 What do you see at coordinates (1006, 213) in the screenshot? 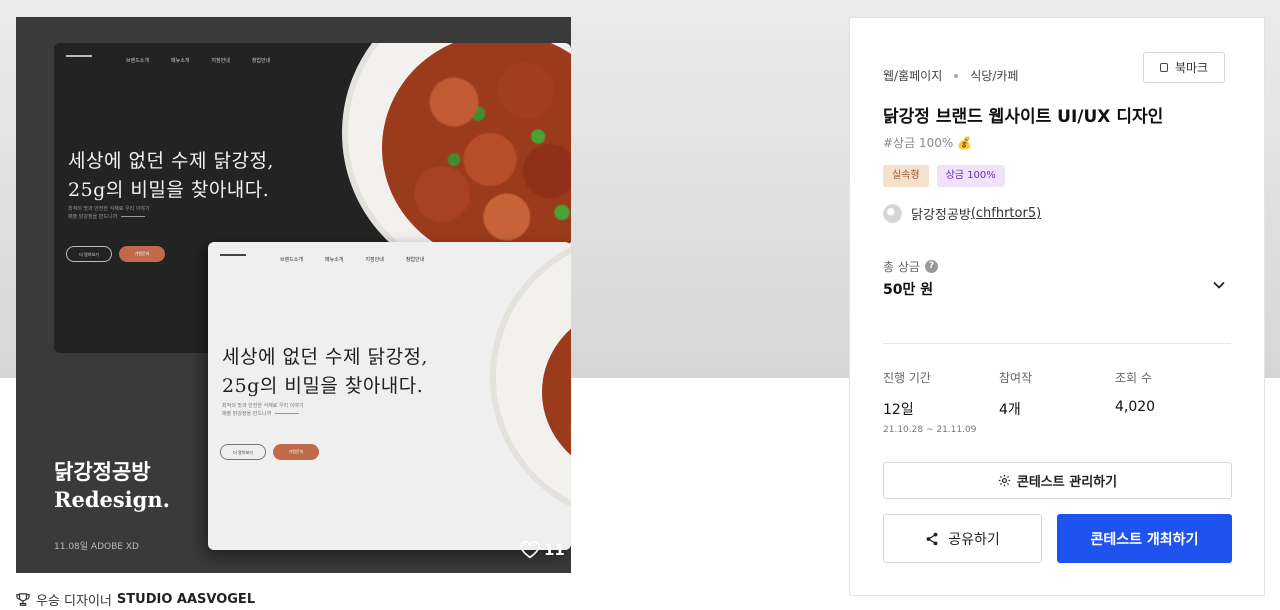
I see `host-handle-link: (chfhrtor5)` at bounding box center [1006, 213].